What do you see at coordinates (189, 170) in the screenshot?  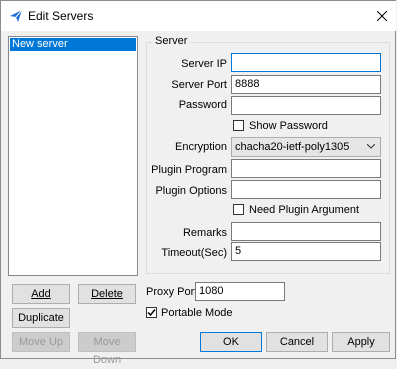 I see `plugin-program-label: Plugin Program` at bounding box center [189, 170].